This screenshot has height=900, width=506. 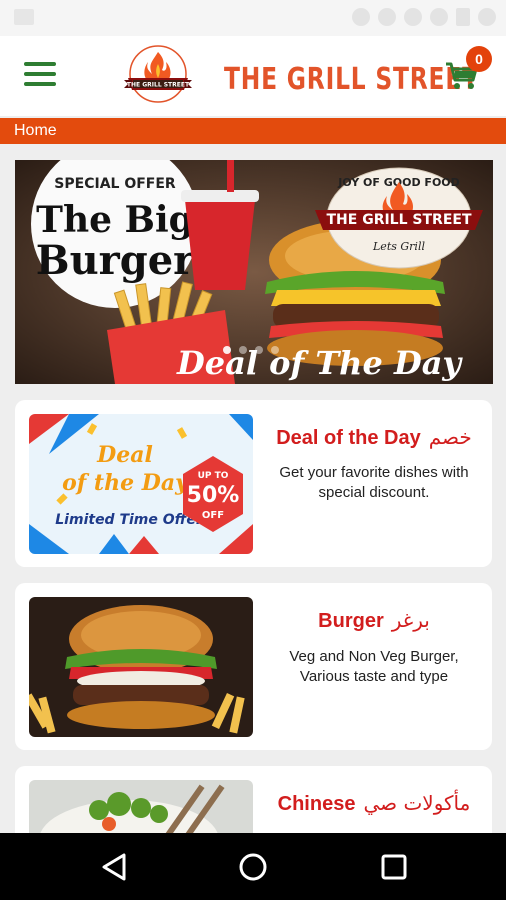 I want to click on card-title-en: Deal of the Day, so click(x=348, y=438).